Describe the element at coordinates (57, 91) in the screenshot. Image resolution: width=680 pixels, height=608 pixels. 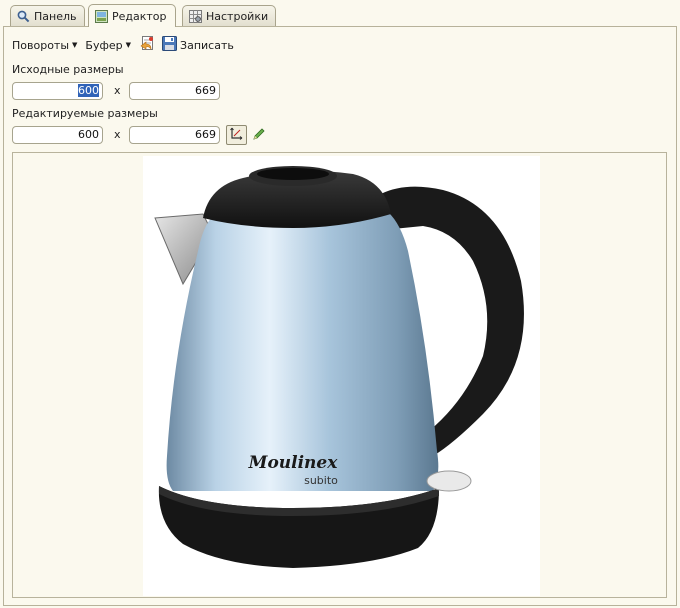
I see `source-width-field: 600` at that location.